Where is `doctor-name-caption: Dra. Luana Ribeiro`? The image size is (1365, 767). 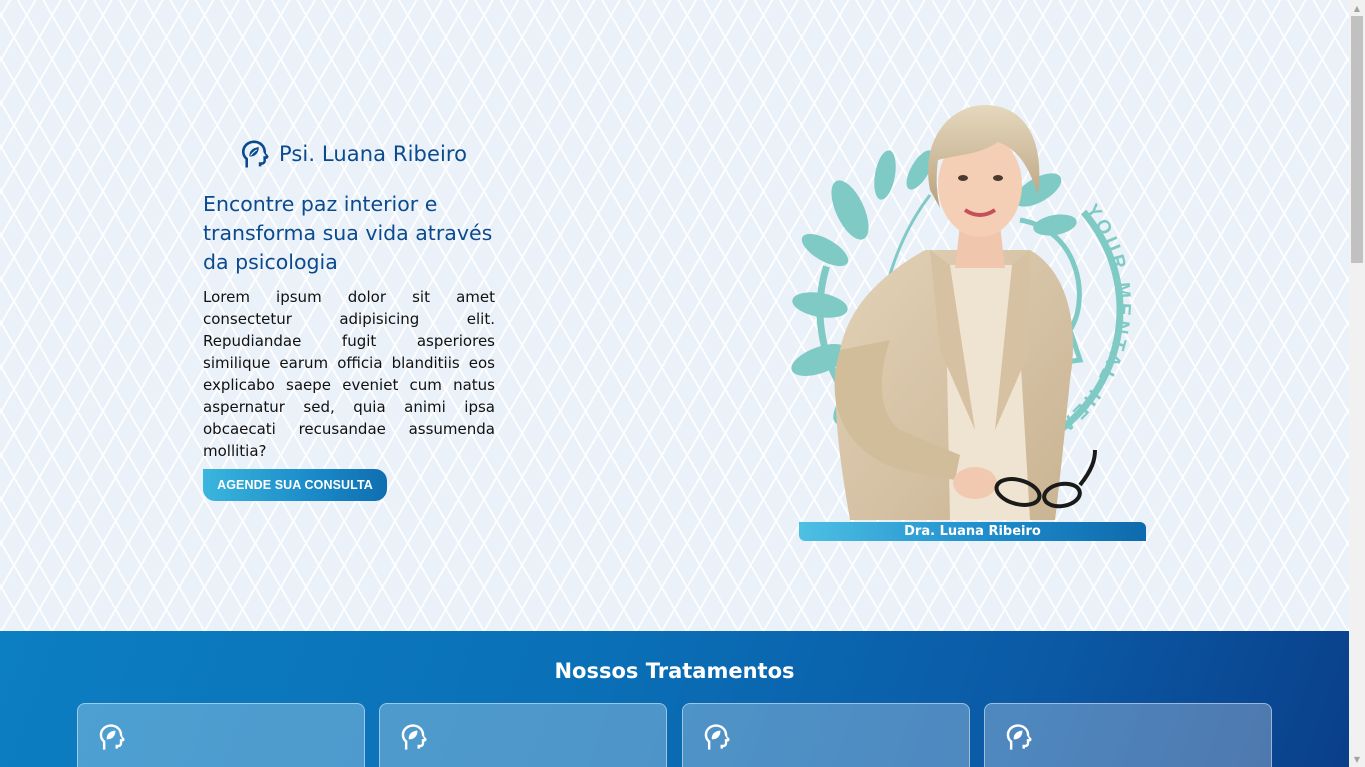
doctor-name-caption: Dra. Luana Ribeiro is located at coordinates (972, 531).